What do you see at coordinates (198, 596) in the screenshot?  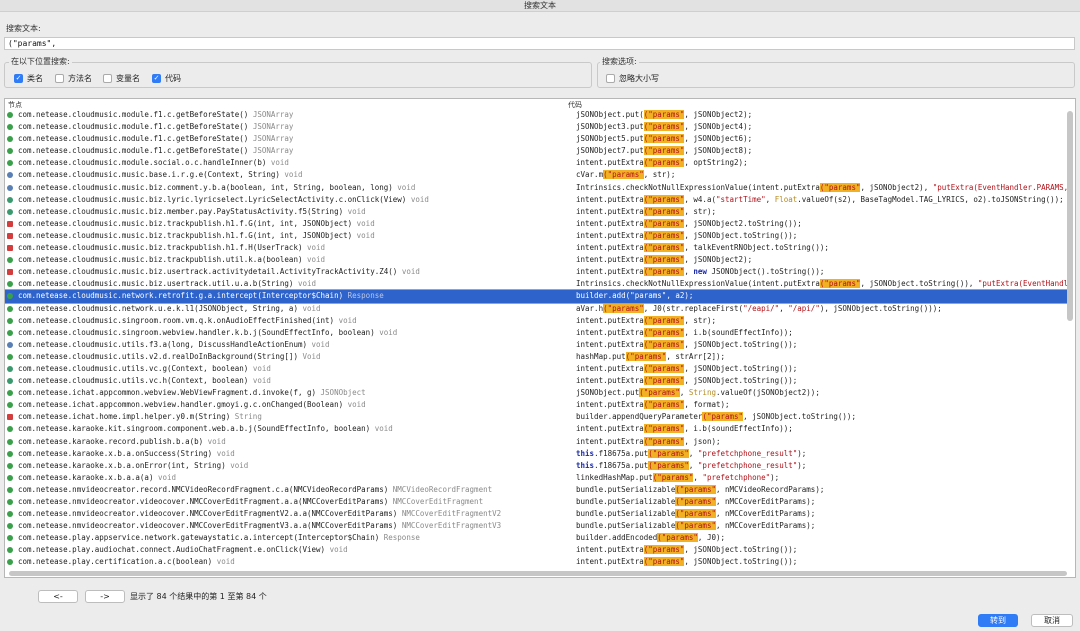 I see `results-status: 显示了 84 个结果中的第 1 至第 84 个` at bounding box center [198, 596].